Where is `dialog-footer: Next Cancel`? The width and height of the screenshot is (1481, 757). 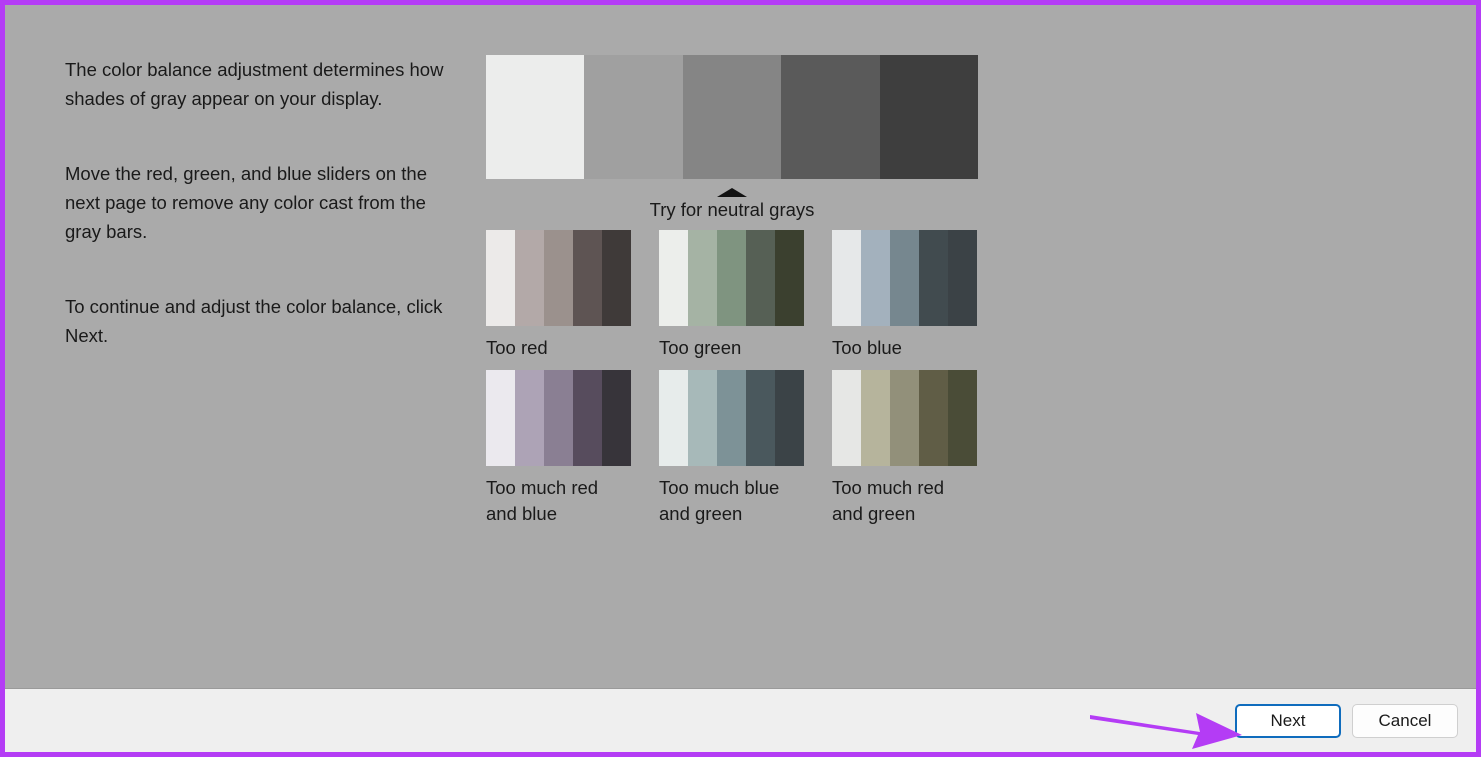
dialog-footer: Next Cancel is located at coordinates (740, 720).